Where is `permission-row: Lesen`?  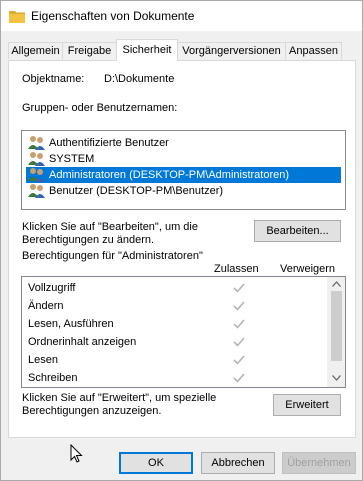 permission-row: Lesen is located at coordinates (172, 360).